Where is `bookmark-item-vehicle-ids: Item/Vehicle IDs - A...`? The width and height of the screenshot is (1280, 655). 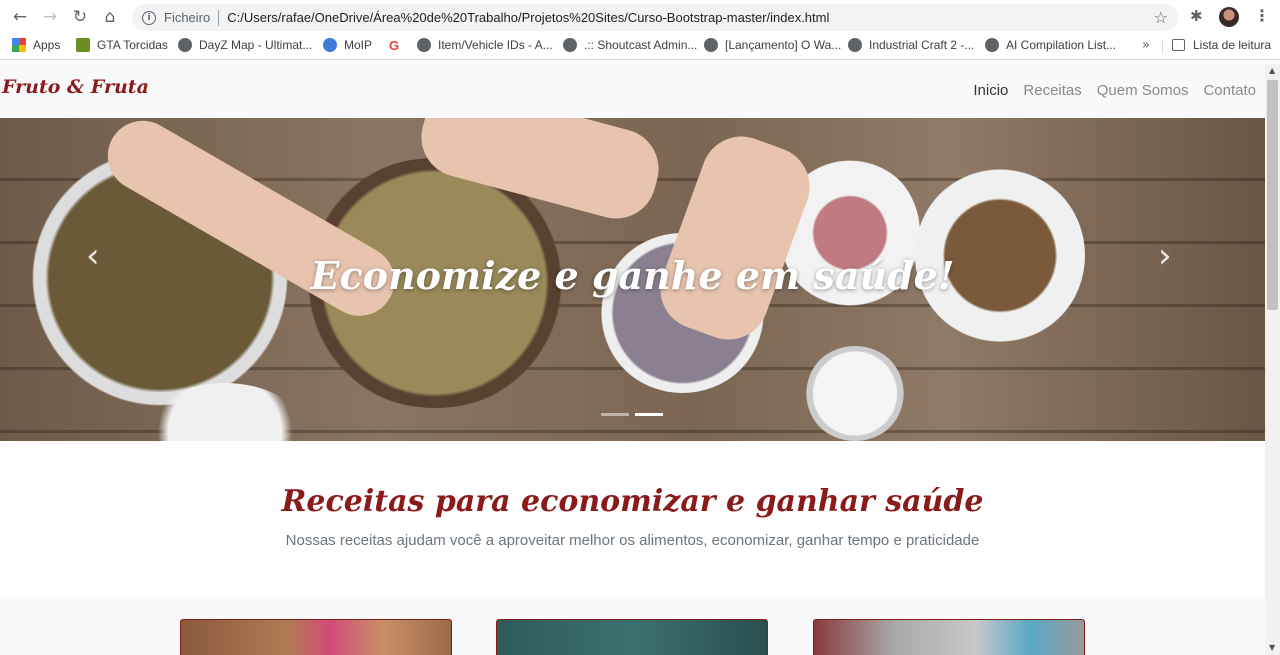 bookmark-item-vehicle-ids: Item/Vehicle IDs - A... is located at coordinates (485, 45).